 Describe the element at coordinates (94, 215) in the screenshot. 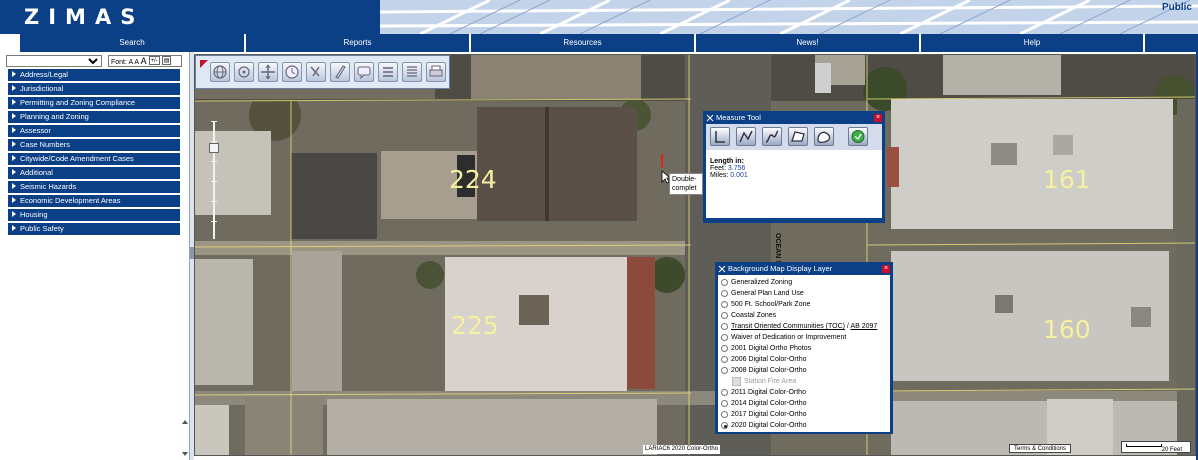

I see `category-housing: Housing` at that location.